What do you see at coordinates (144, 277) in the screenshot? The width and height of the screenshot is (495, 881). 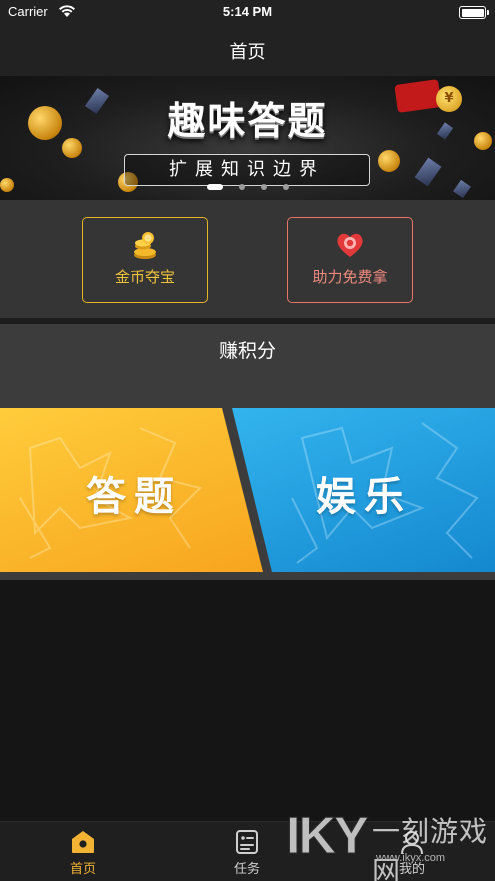 I see `gold-treasure-label: 金币夺宝` at bounding box center [144, 277].